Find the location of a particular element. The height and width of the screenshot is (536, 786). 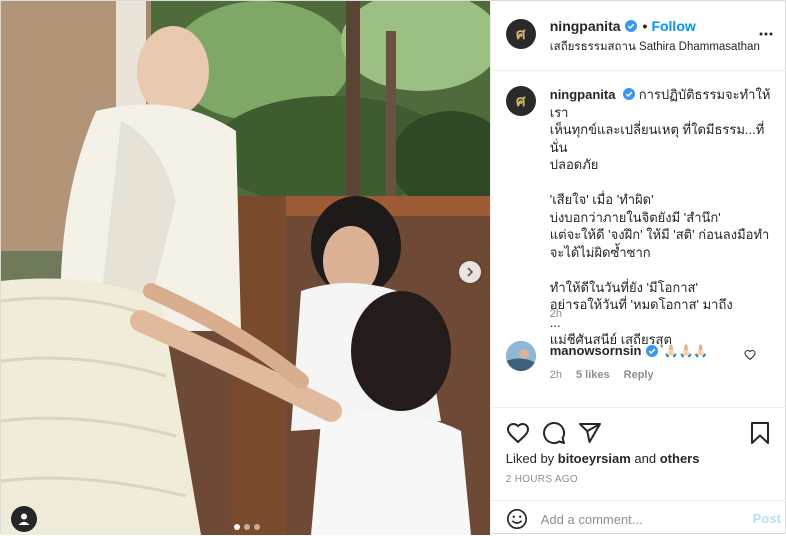

commenter-avatar-image is located at coordinates (520, 356).